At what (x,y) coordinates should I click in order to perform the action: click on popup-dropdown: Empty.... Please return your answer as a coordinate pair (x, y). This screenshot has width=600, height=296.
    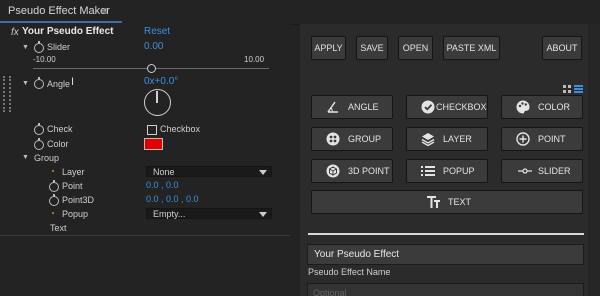
    Looking at the image, I should click on (209, 213).